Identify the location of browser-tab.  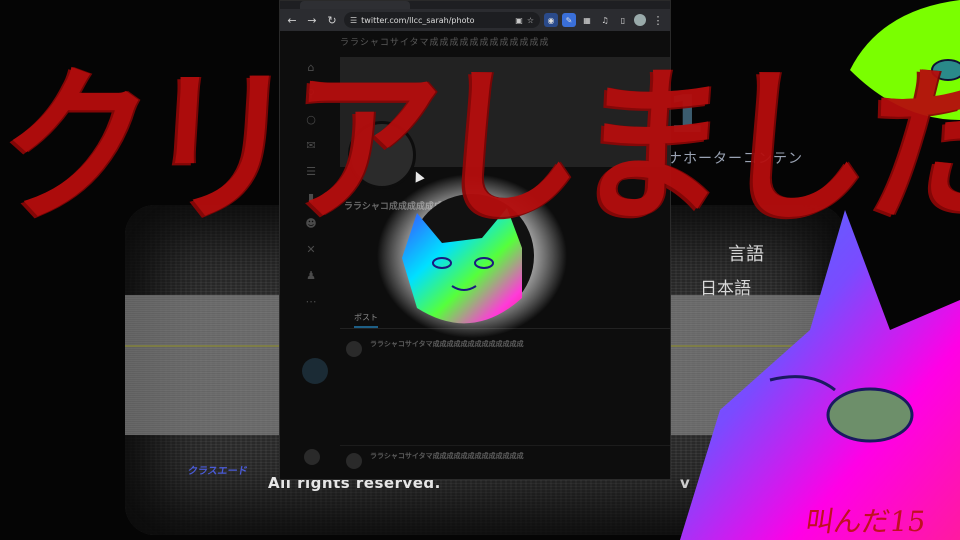
(355, 5).